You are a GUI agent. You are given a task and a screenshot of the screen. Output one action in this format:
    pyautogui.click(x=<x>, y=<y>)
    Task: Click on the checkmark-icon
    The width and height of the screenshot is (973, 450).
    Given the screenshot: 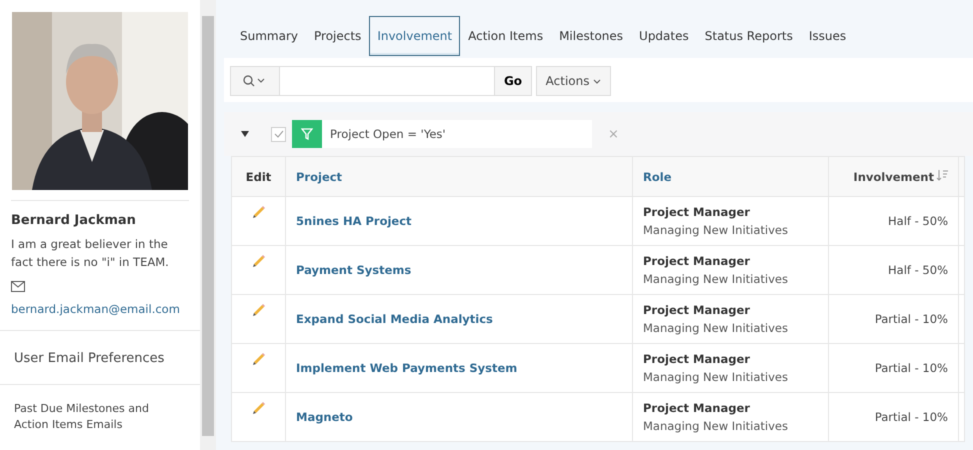 What is the action you would take?
    pyautogui.click(x=279, y=134)
    